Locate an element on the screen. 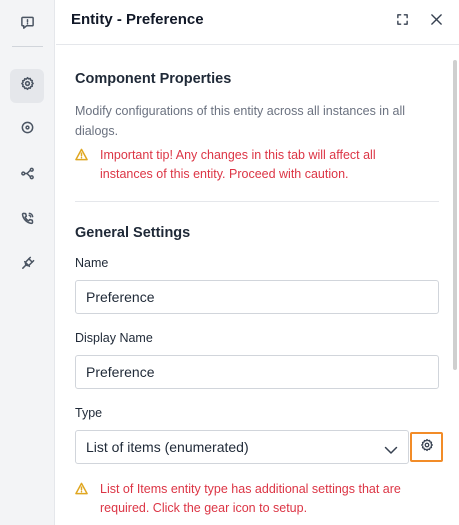  type-label: Type is located at coordinates (89, 413).